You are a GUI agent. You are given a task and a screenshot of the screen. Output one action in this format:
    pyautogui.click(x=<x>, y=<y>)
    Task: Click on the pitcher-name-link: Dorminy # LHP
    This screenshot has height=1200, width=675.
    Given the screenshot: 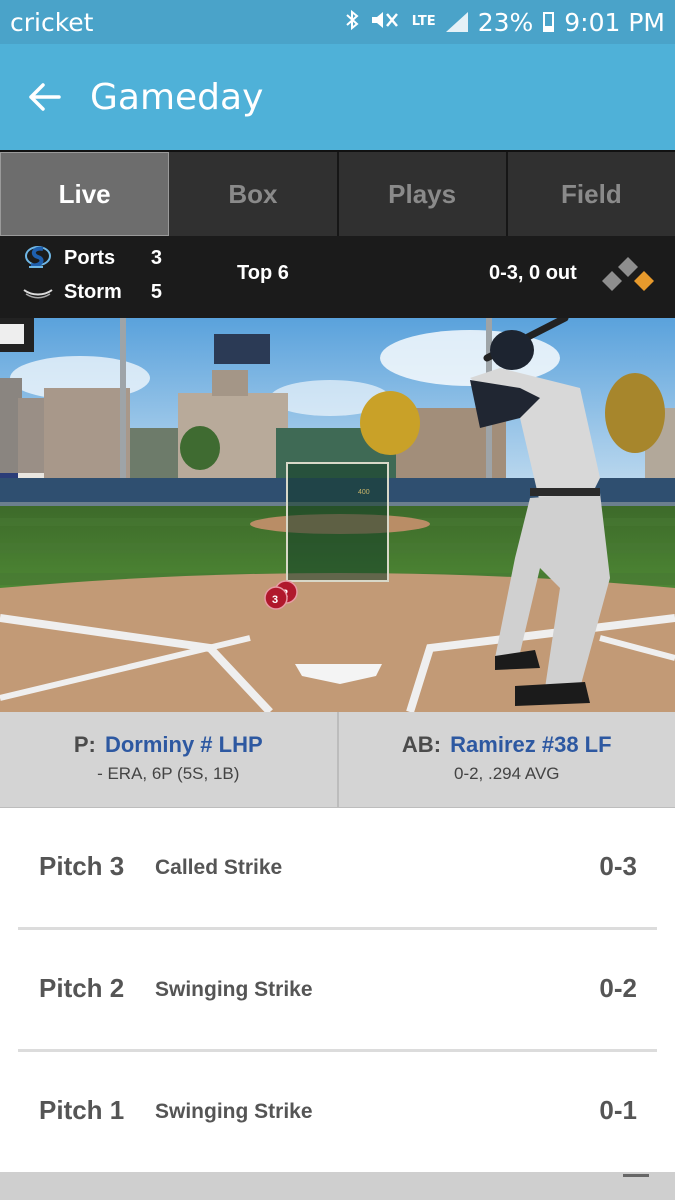 What is the action you would take?
    pyautogui.click(x=184, y=744)
    